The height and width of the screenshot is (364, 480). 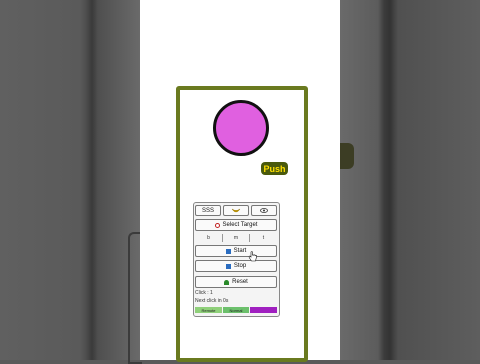 I want to click on select-target-button: Select Target, so click(x=236, y=225).